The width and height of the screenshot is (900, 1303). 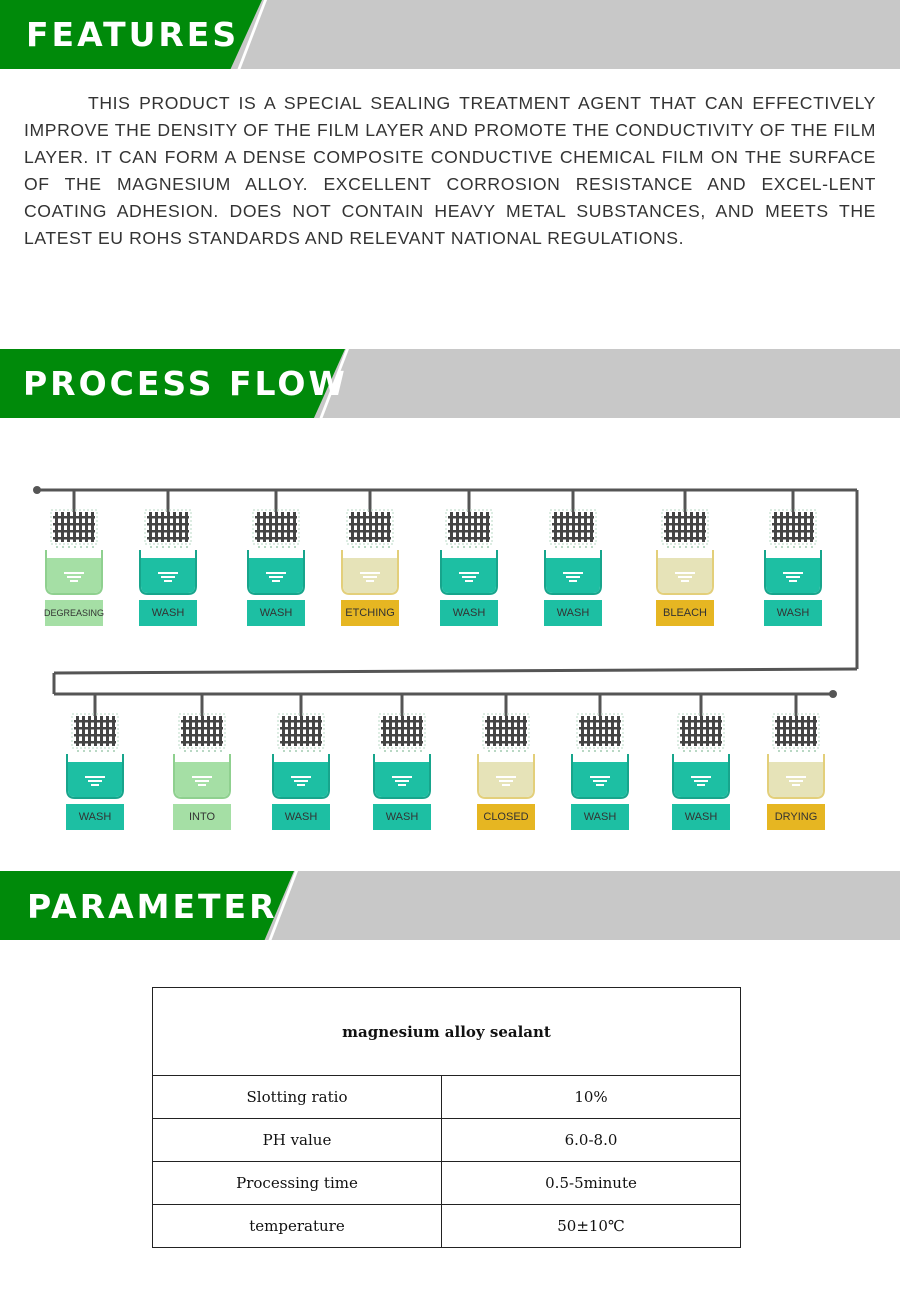 I want to click on process-flow-title: PROCESS FLOW, so click(x=185, y=383).